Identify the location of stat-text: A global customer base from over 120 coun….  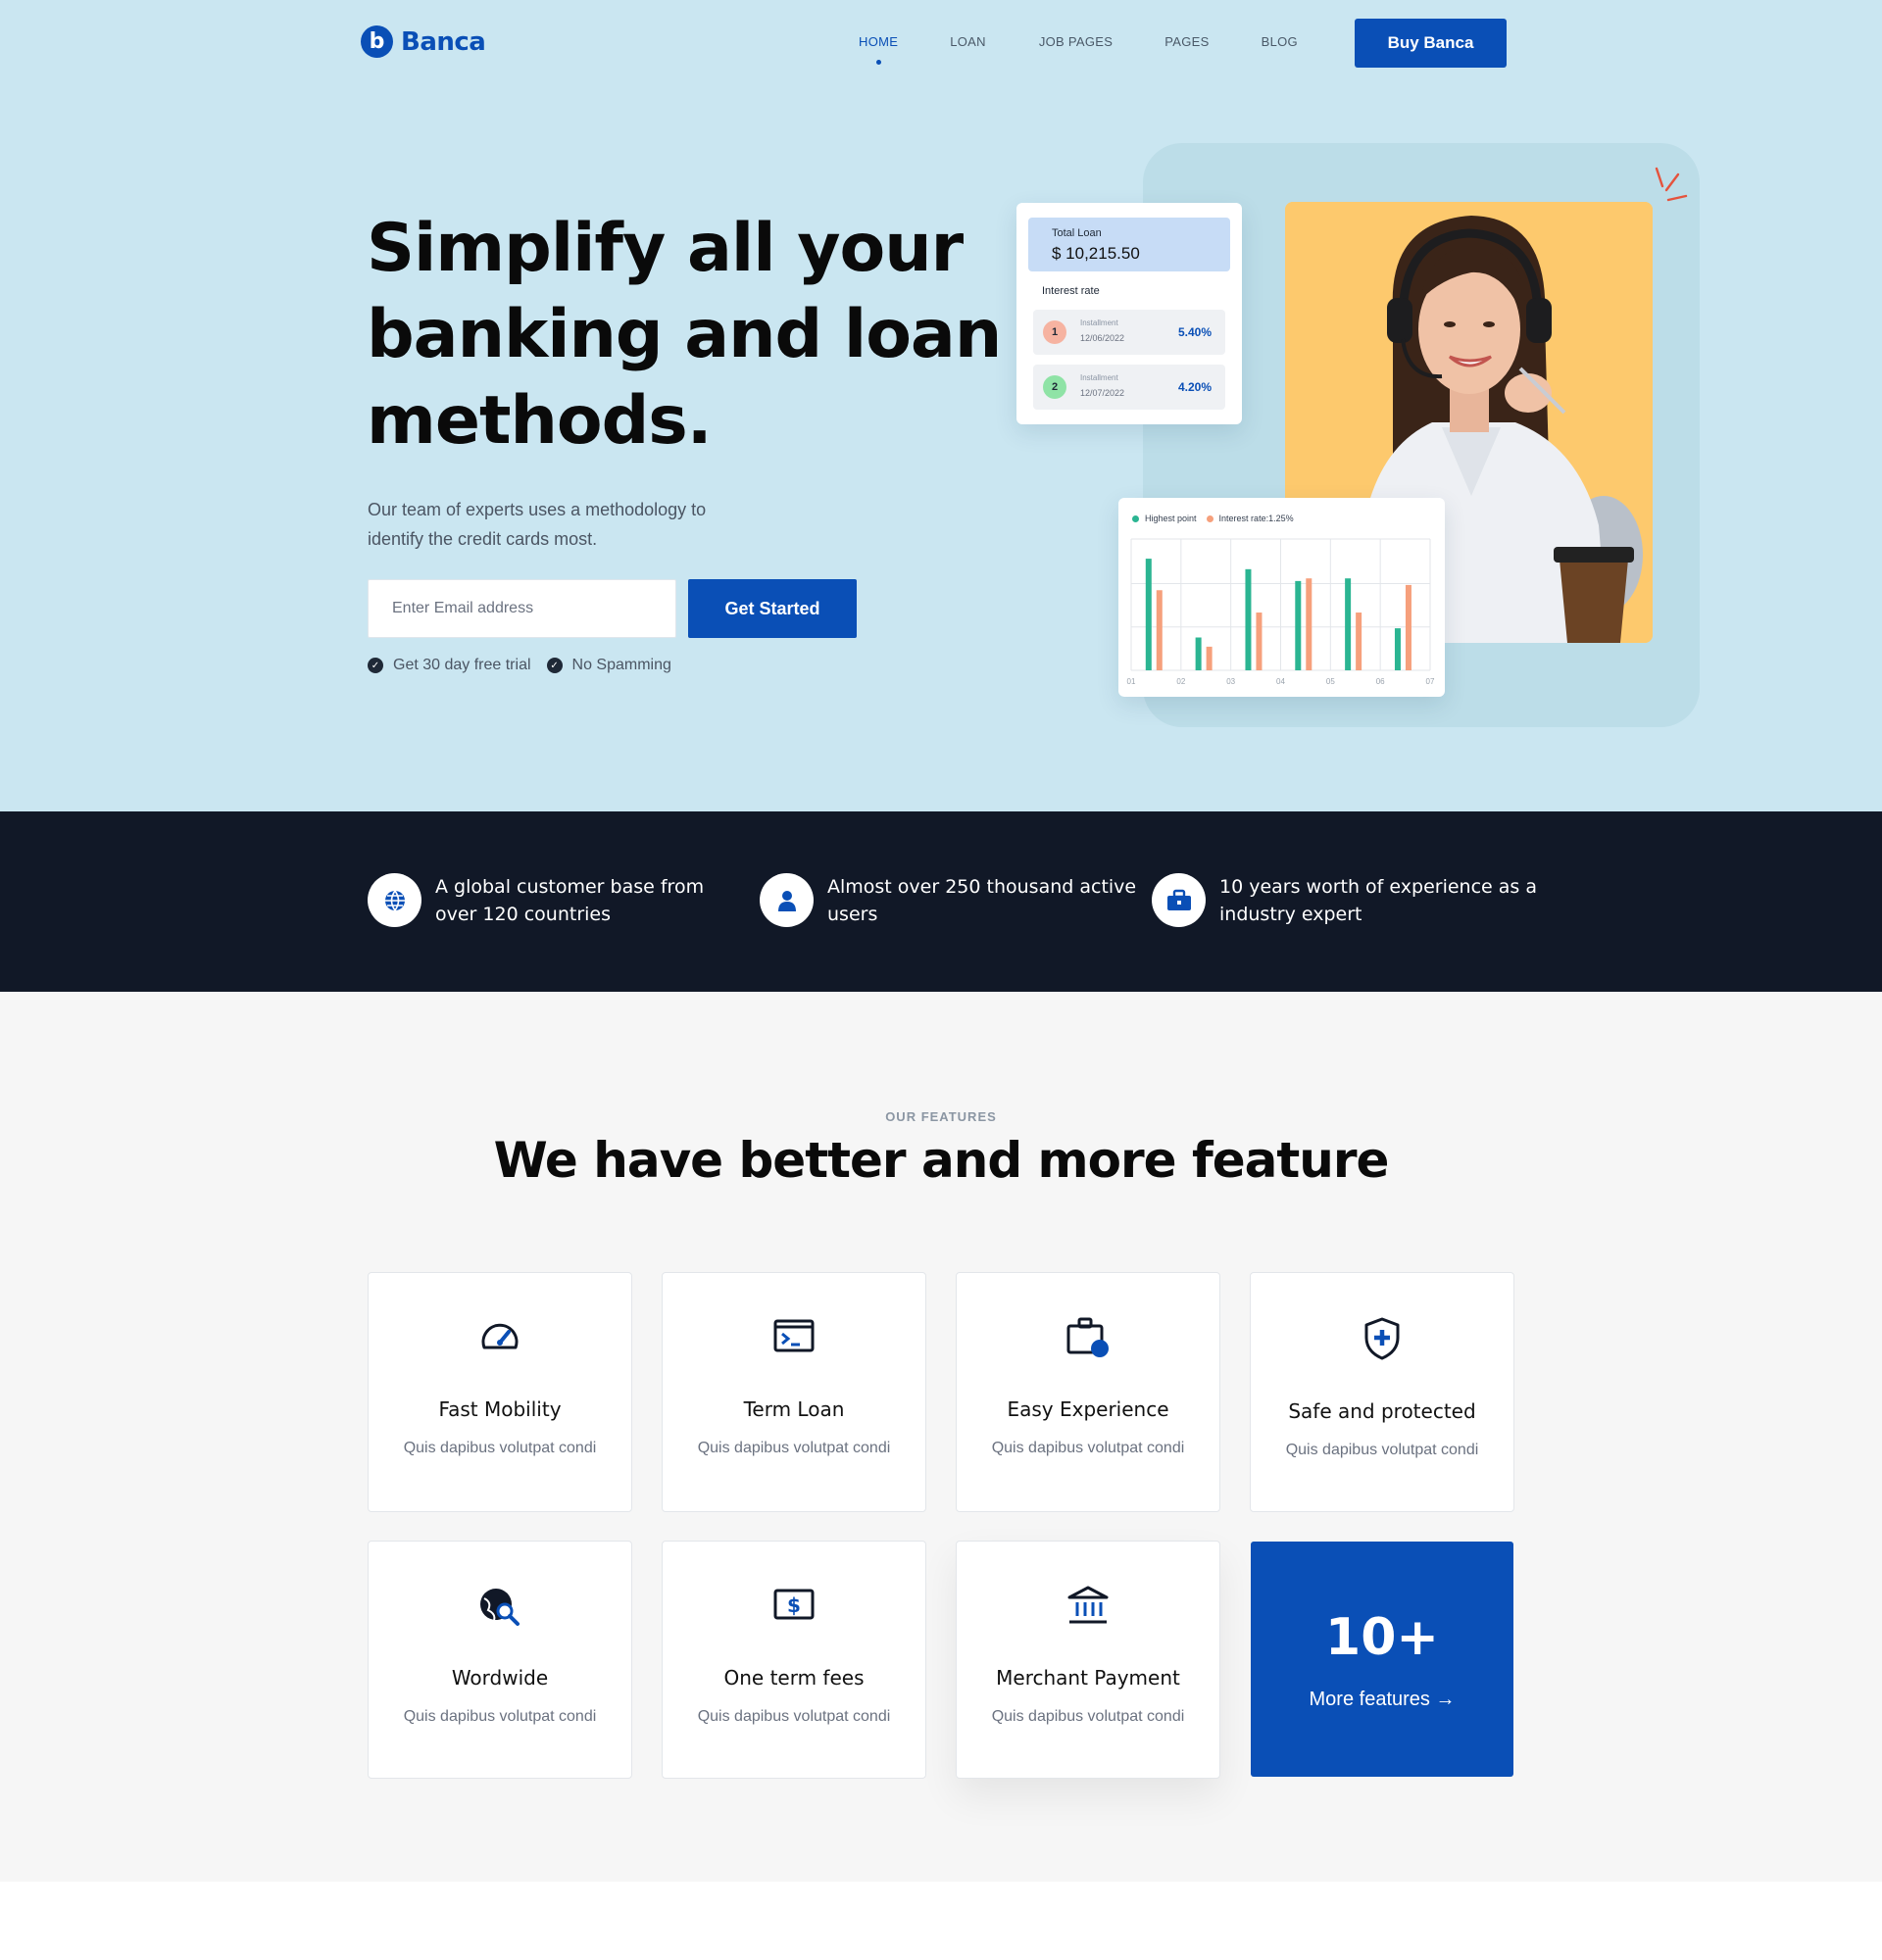
(582, 900).